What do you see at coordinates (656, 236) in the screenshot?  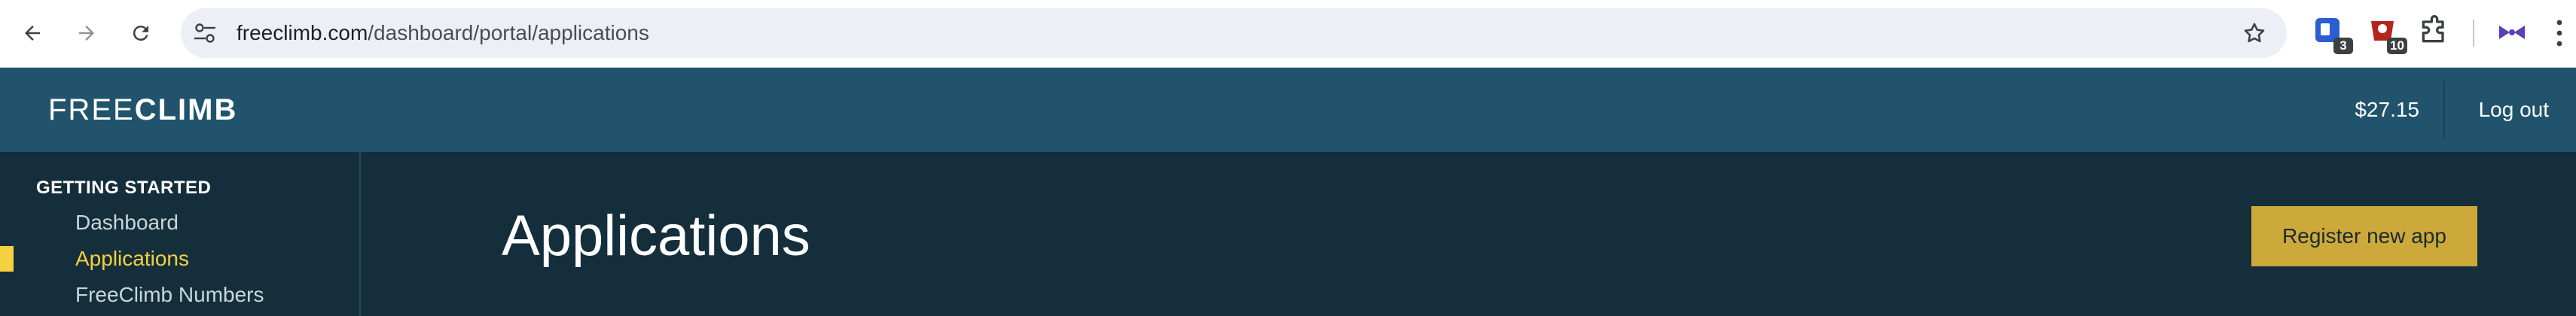 I see `page-title: Applications` at bounding box center [656, 236].